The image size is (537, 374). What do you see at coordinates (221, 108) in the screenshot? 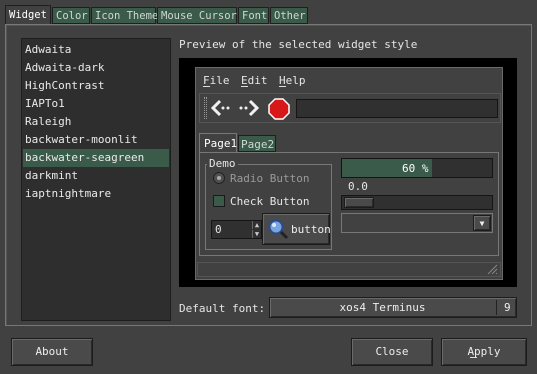
I see `back-arrow-icon` at bounding box center [221, 108].